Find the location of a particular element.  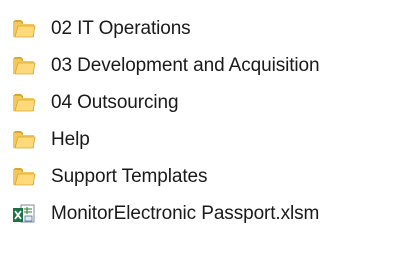

folder-label: 03 Development and Acquisition is located at coordinates (185, 65).